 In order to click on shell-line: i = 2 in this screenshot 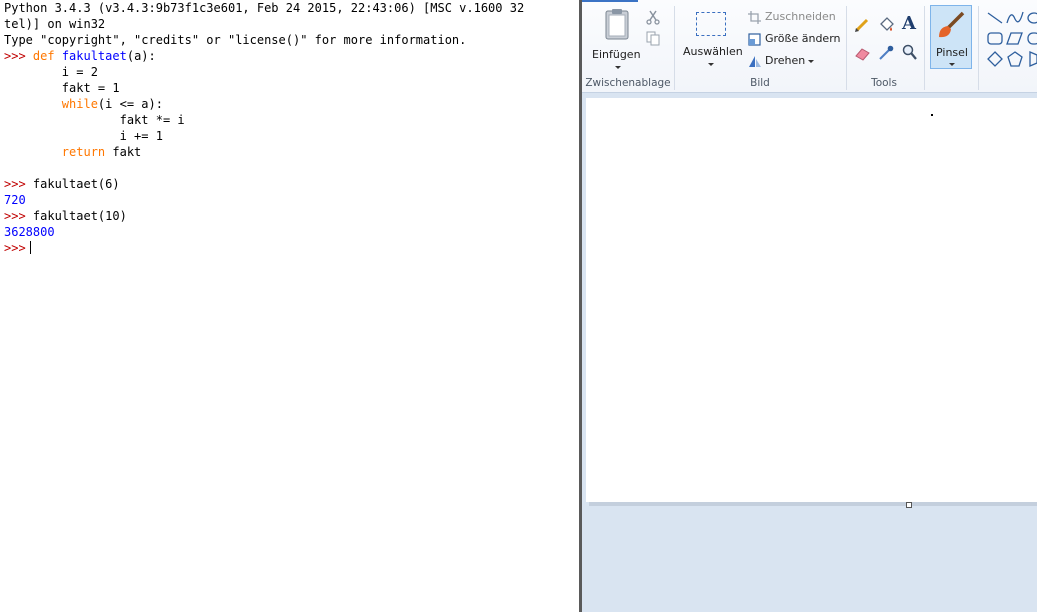, I will do `click(51, 72)`.